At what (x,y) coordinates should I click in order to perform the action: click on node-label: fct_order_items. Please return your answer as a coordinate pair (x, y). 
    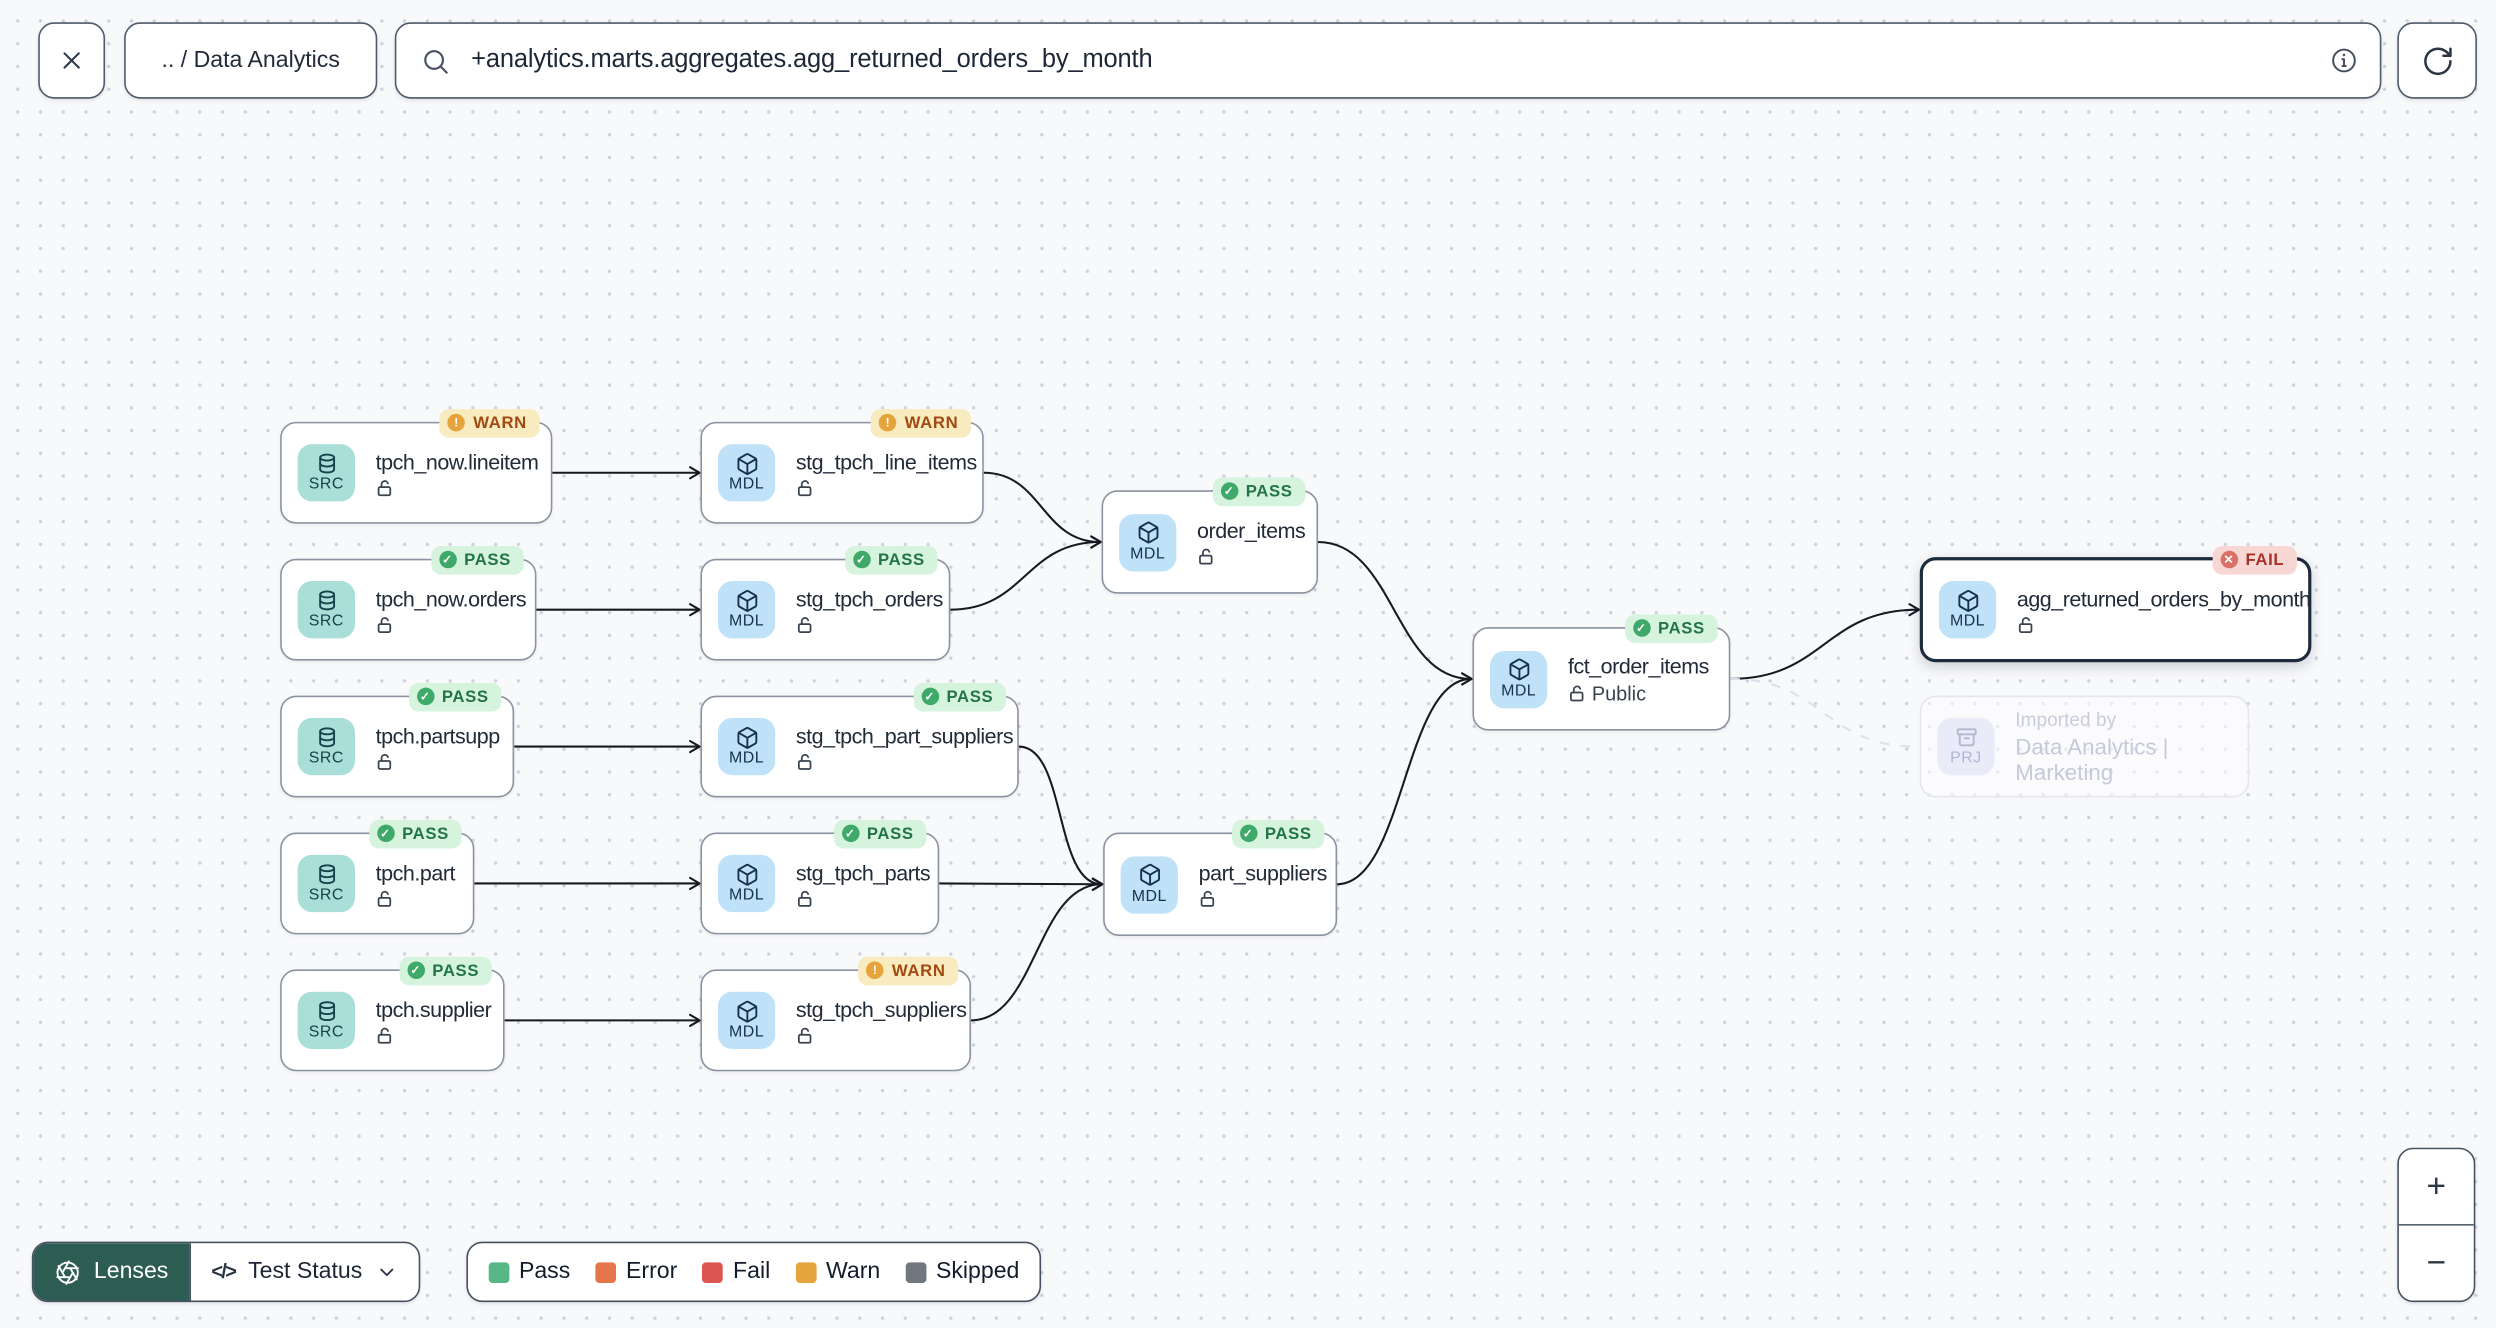
    Looking at the image, I should click on (1638, 665).